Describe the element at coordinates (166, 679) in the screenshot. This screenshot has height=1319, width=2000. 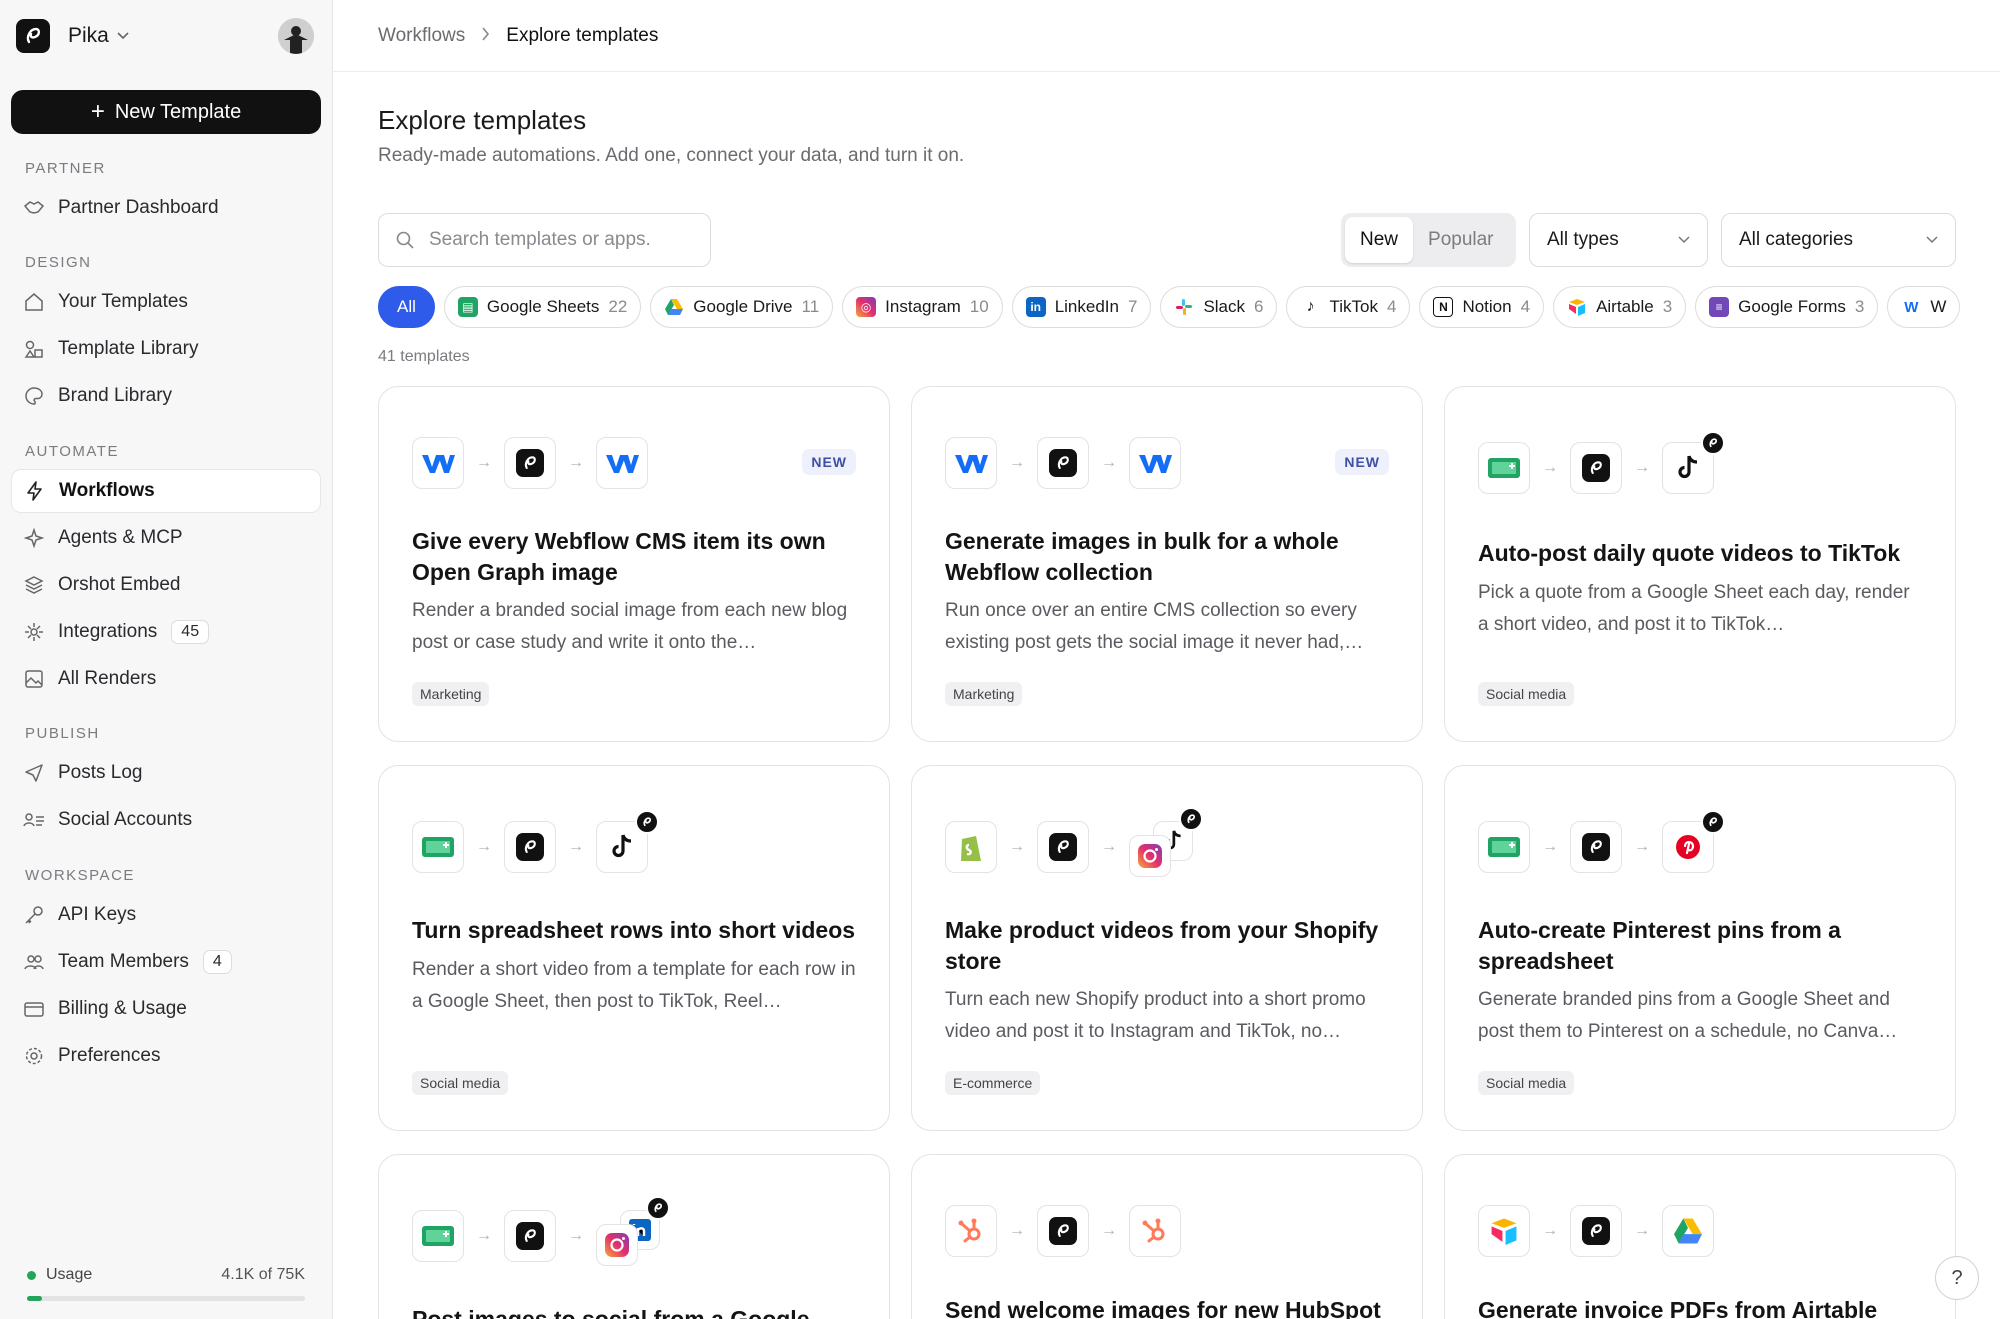
I see `sidebar-item-all-renders: All Renders` at that location.